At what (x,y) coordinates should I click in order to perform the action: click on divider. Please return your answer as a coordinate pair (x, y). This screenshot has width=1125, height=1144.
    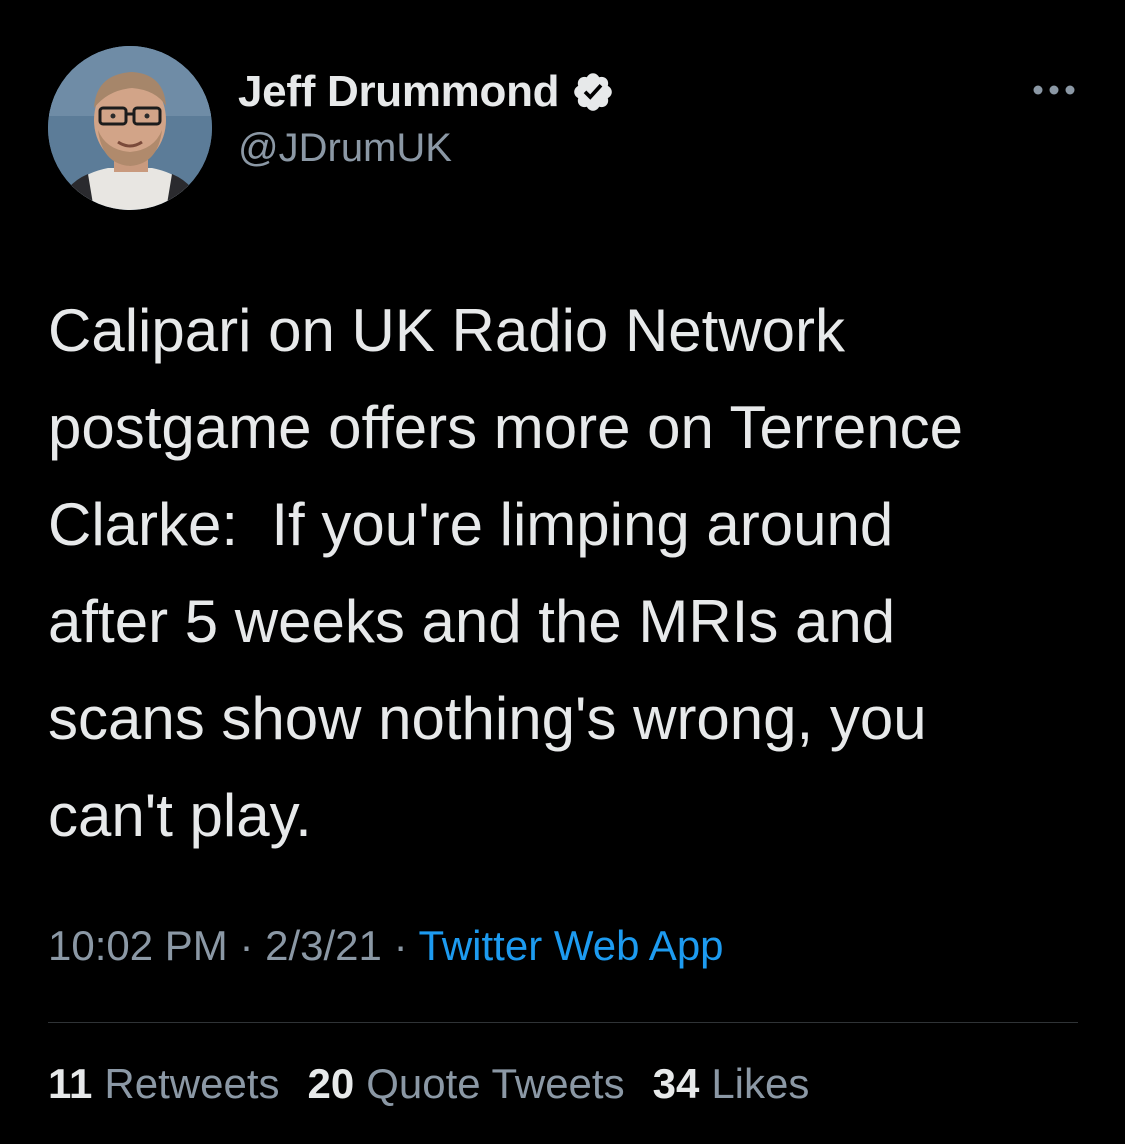
    Looking at the image, I should click on (563, 1022).